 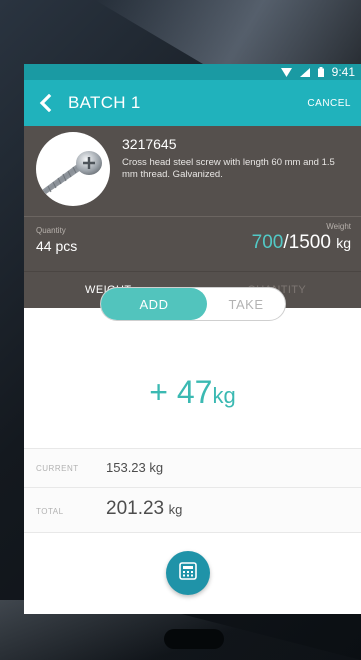 What do you see at coordinates (194, 639) in the screenshot?
I see `home-button` at bounding box center [194, 639].